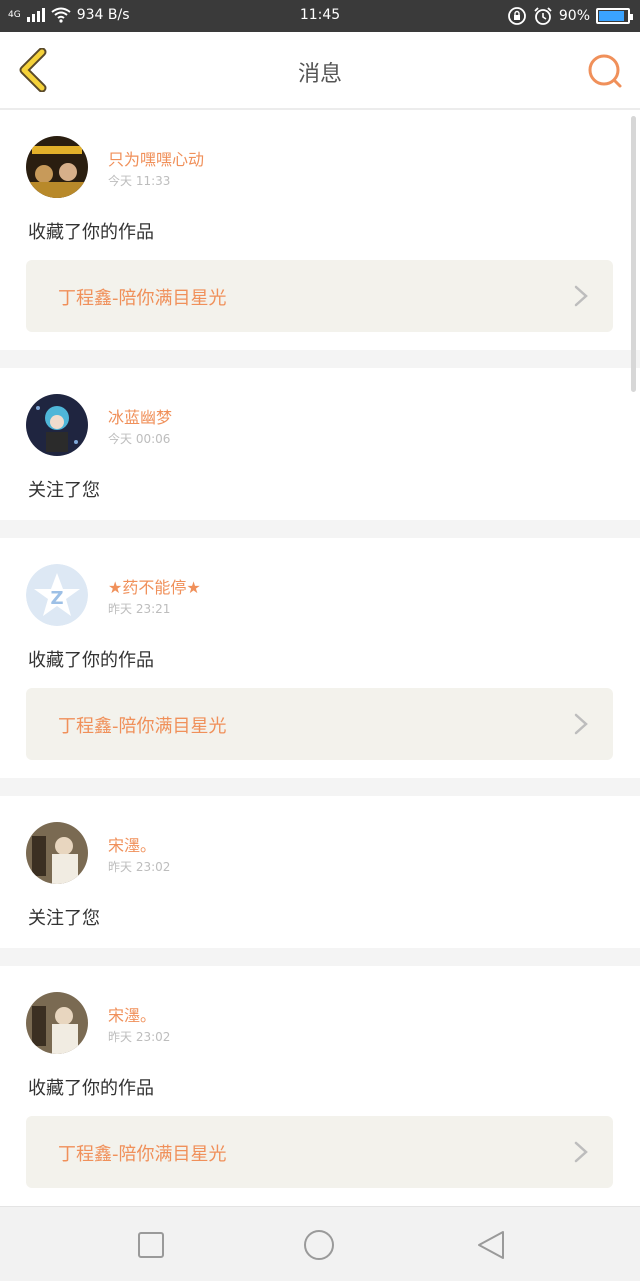 This screenshot has width=640, height=1281. Describe the element at coordinates (154, 586) in the screenshot. I see `user-name: ★药不能停★` at that location.